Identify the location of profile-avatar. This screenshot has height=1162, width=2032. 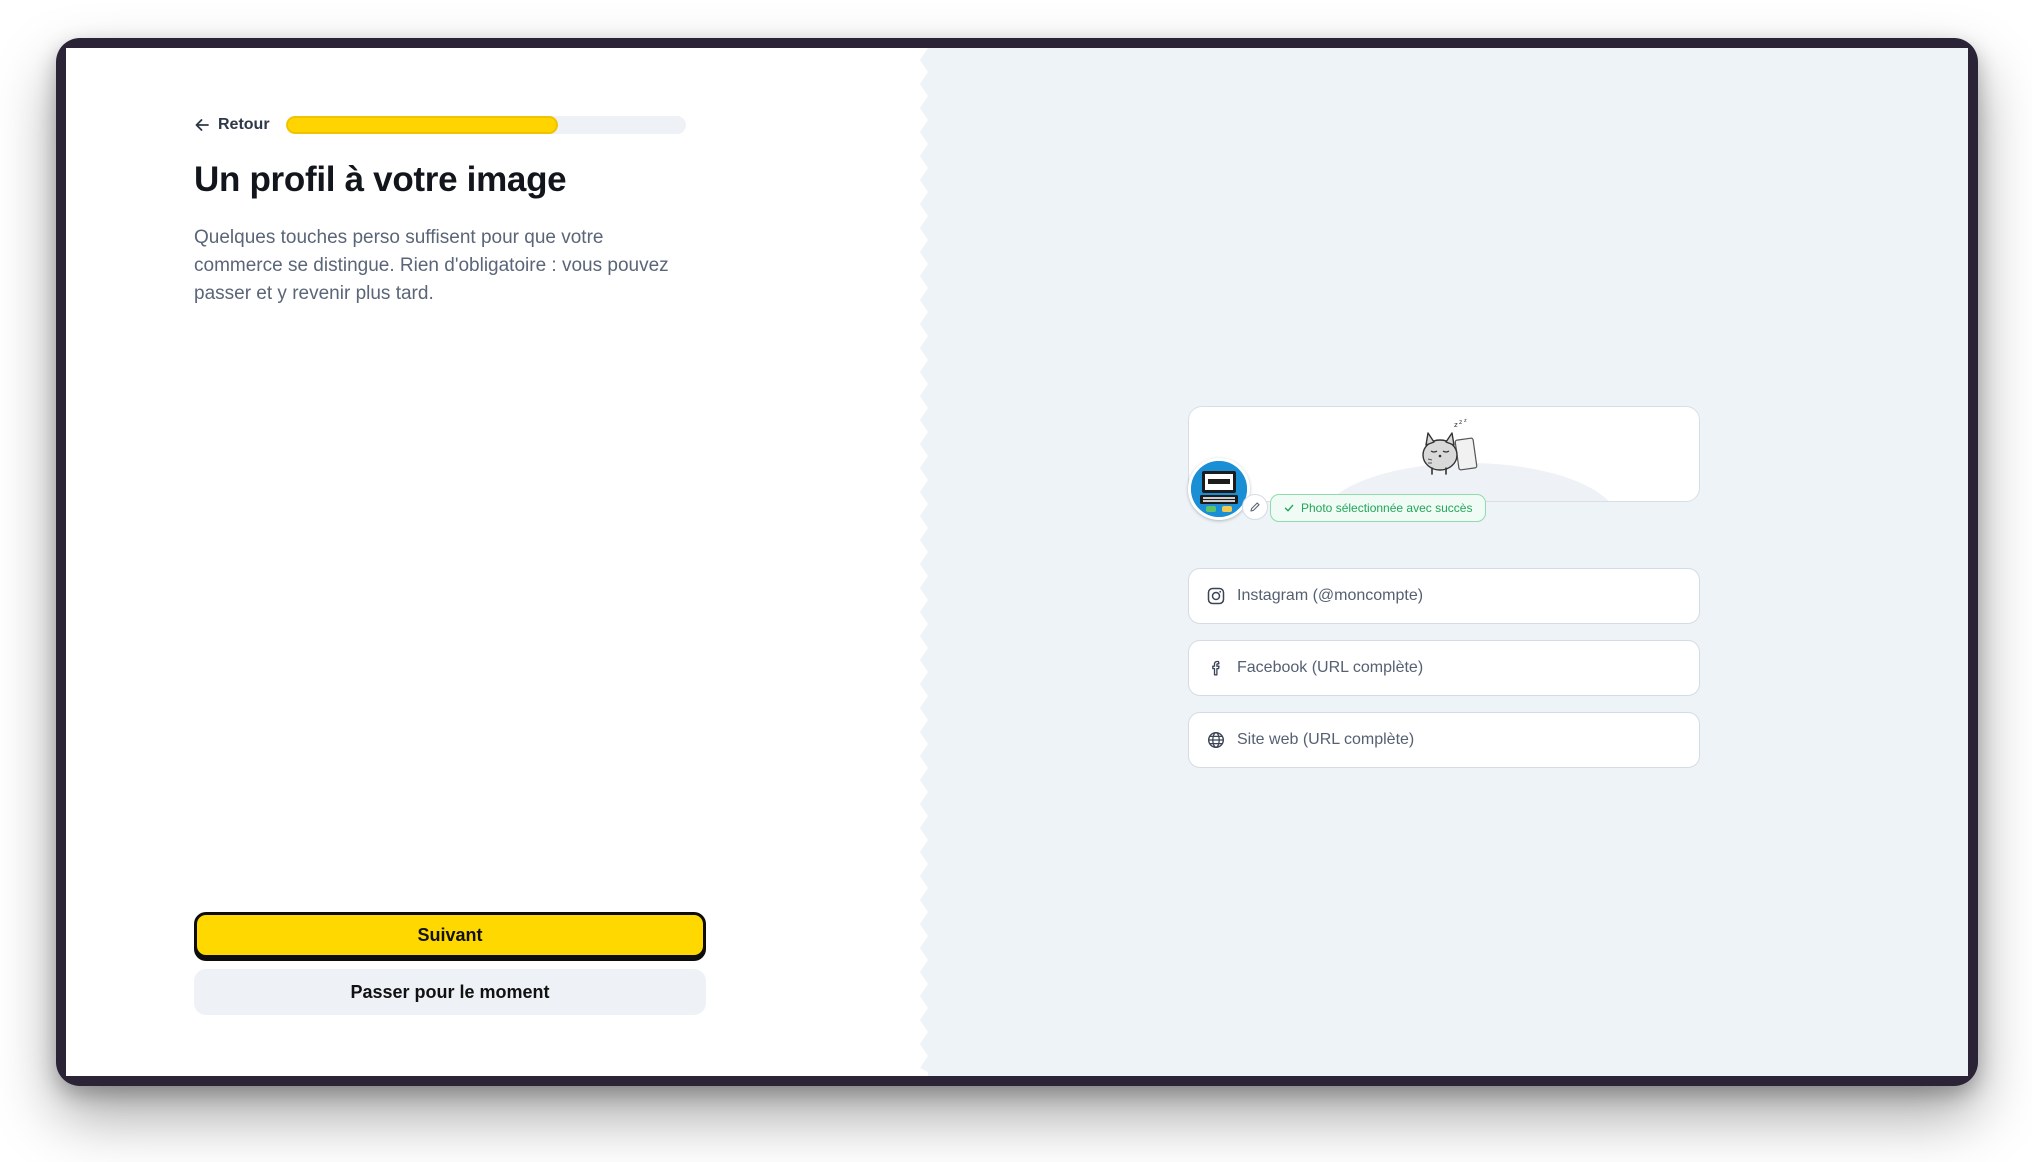
(1219, 489).